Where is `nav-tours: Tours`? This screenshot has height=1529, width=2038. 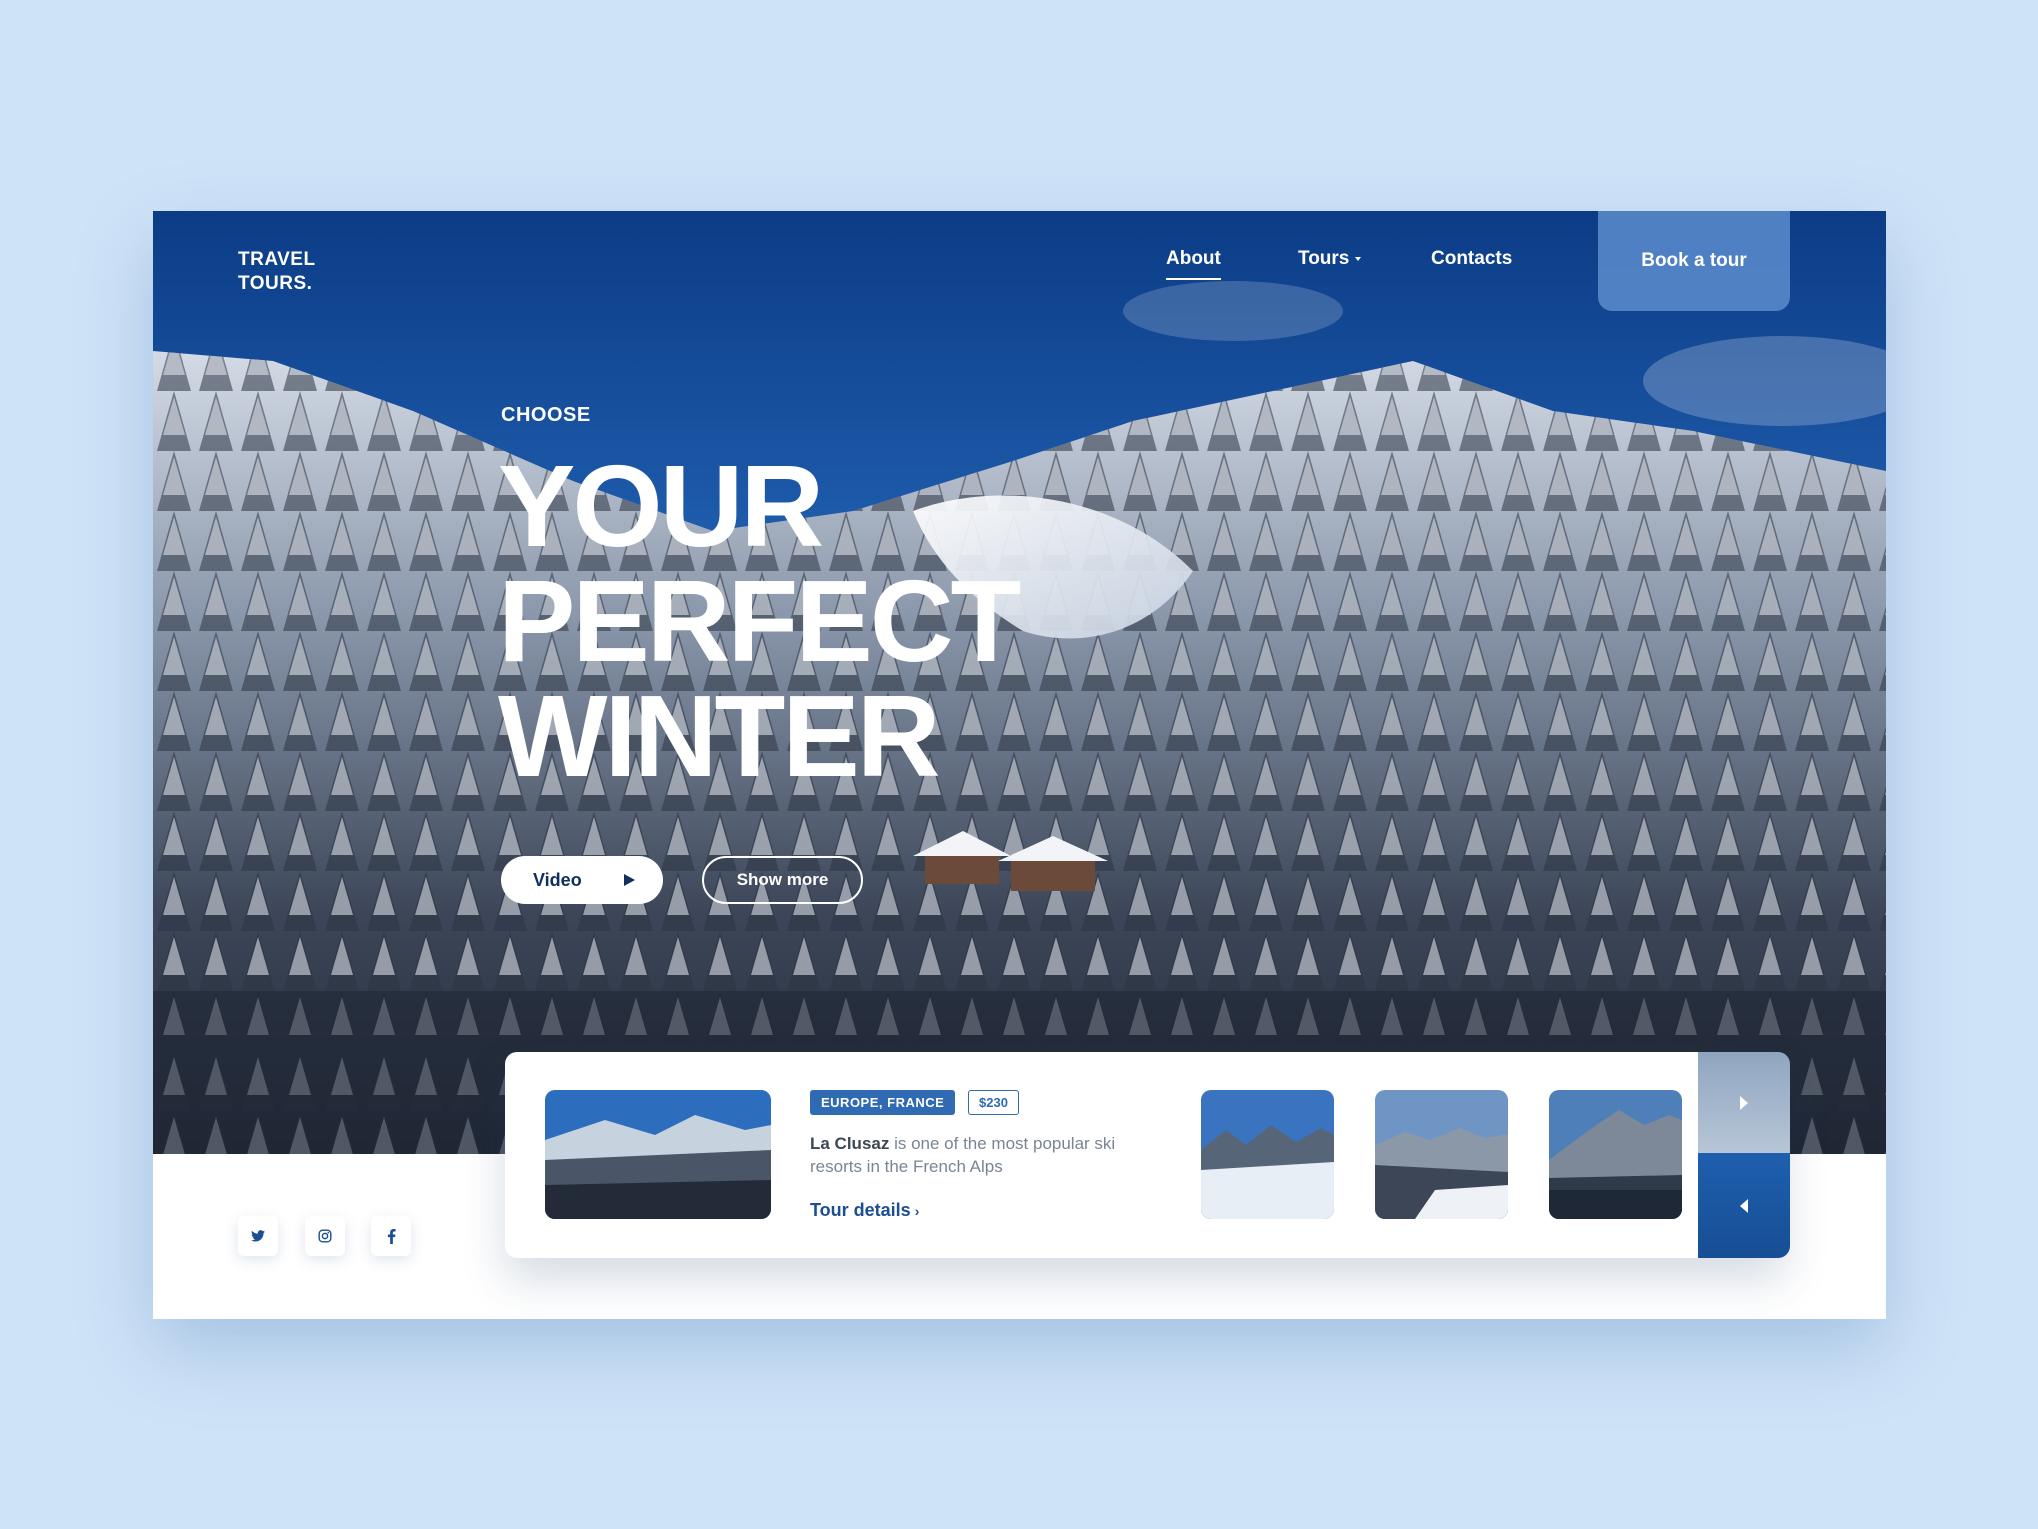
nav-tours: Tours is located at coordinates (1330, 259).